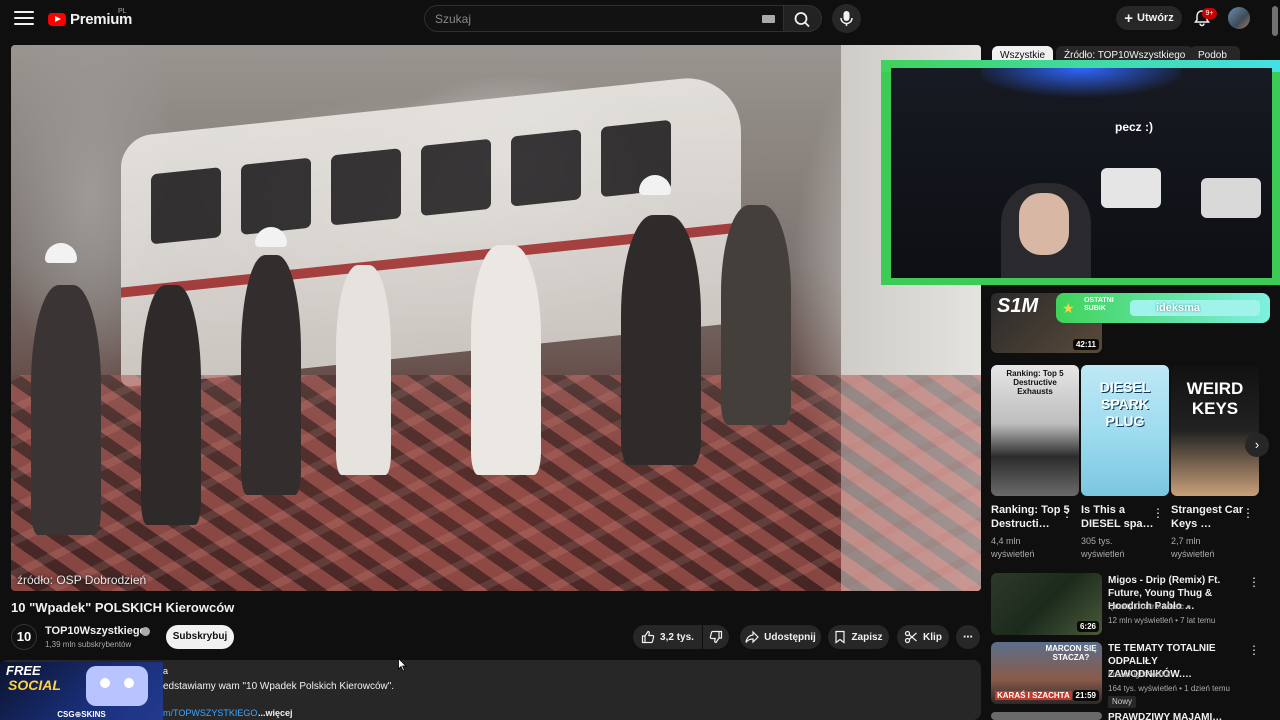  Describe the element at coordinates (123, 607) in the screenshot. I see `video-title: 10 "Wpadek" POLSKICH Kierowców` at that location.